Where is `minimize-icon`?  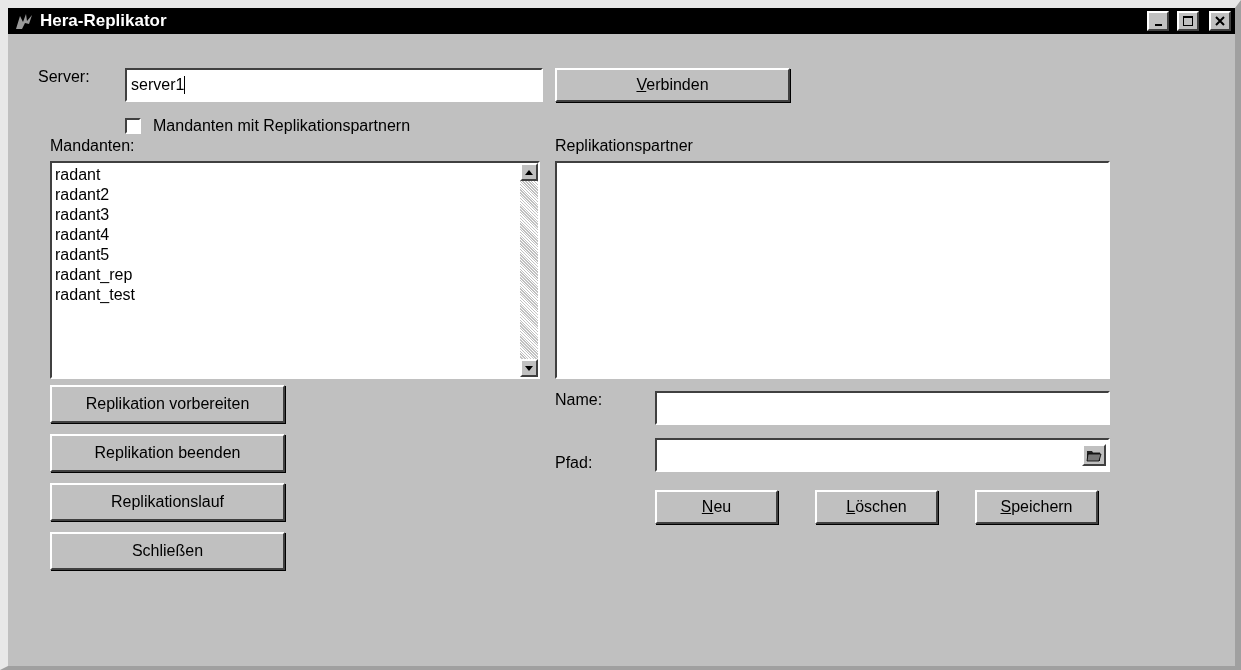
minimize-icon is located at coordinates (1158, 25).